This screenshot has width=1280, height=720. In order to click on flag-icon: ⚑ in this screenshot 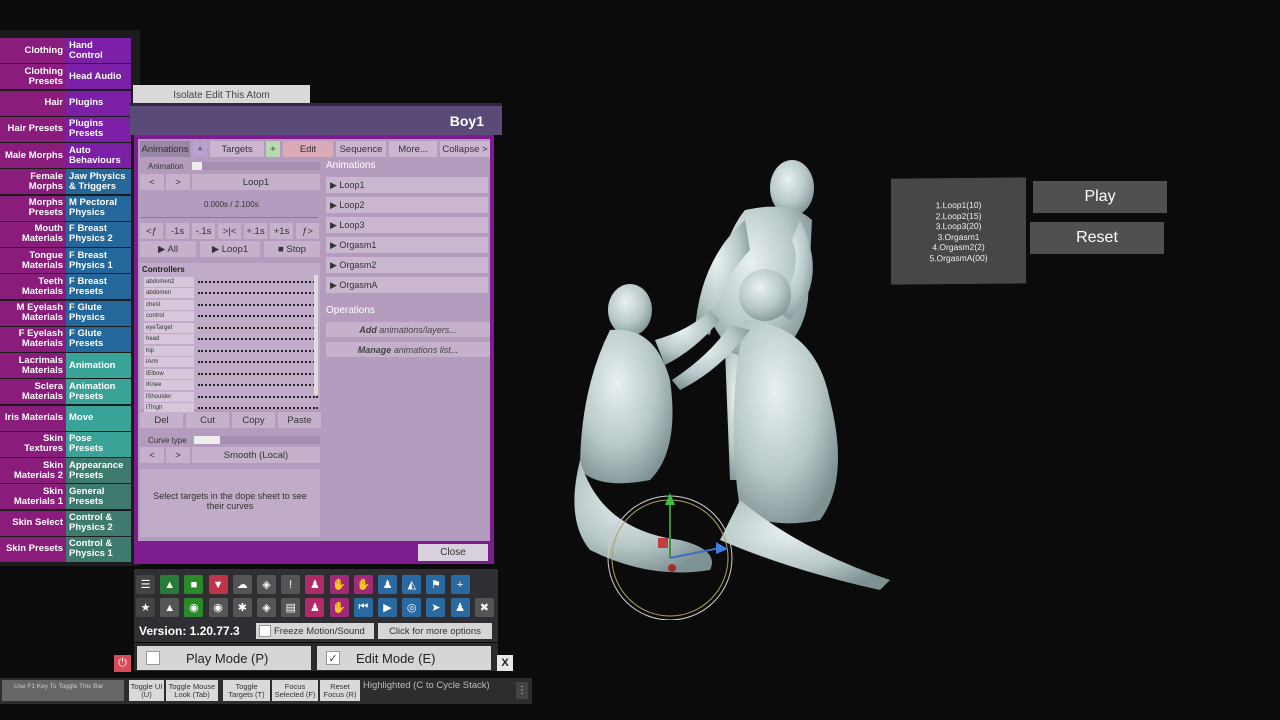, I will do `click(436, 584)`.